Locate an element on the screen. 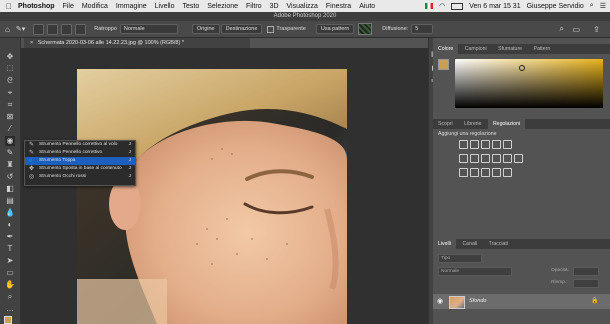 The image size is (610, 324). destination-button: Destinazione is located at coordinates (241, 29).